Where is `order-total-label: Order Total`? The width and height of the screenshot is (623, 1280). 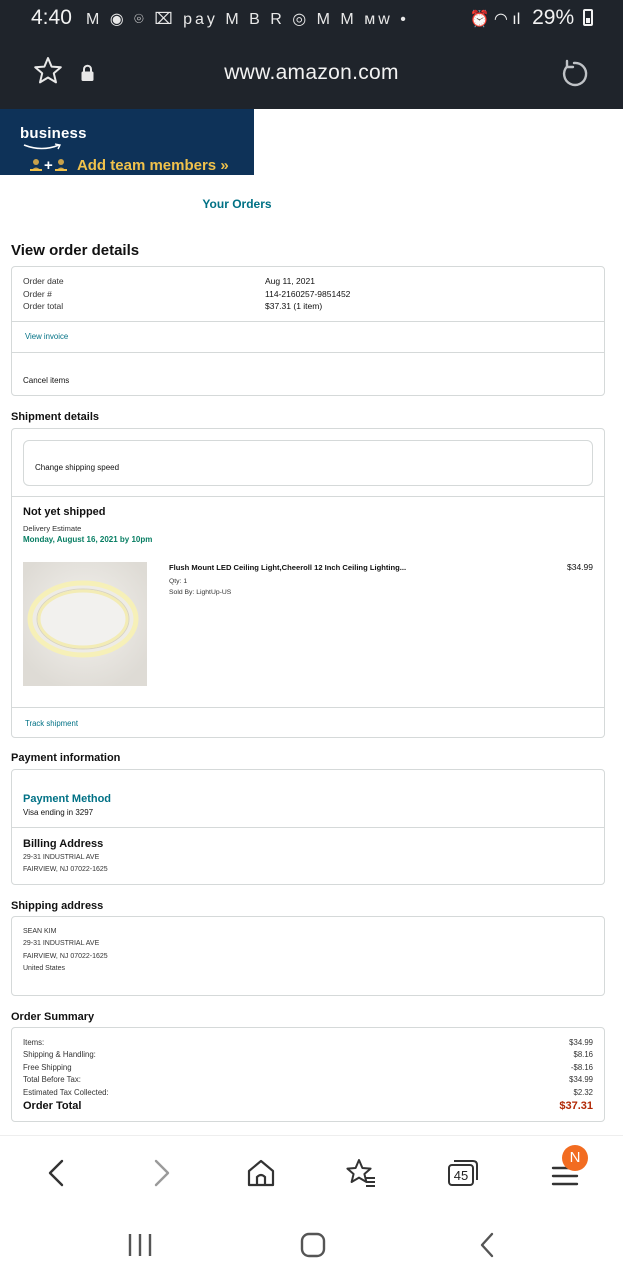
order-total-label: Order Total is located at coordinates (52, 1106).